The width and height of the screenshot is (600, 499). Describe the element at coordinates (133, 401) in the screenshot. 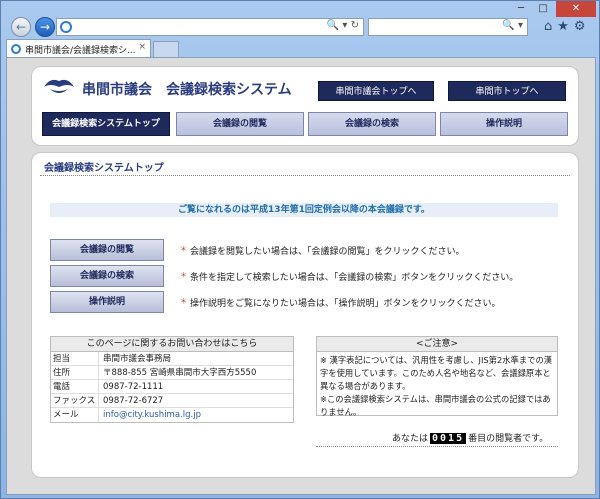

I see `contact-value: 0987-72-6727` at that location.